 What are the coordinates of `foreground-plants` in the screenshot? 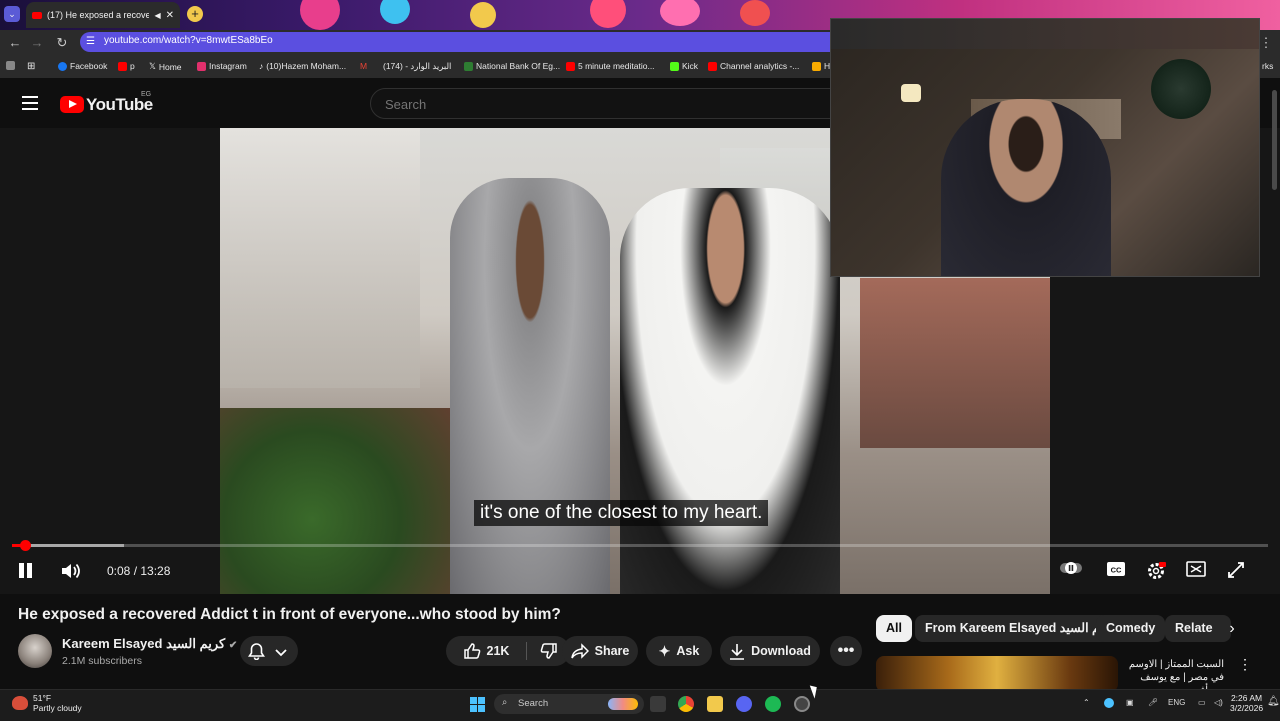 It's located at (335, 501).